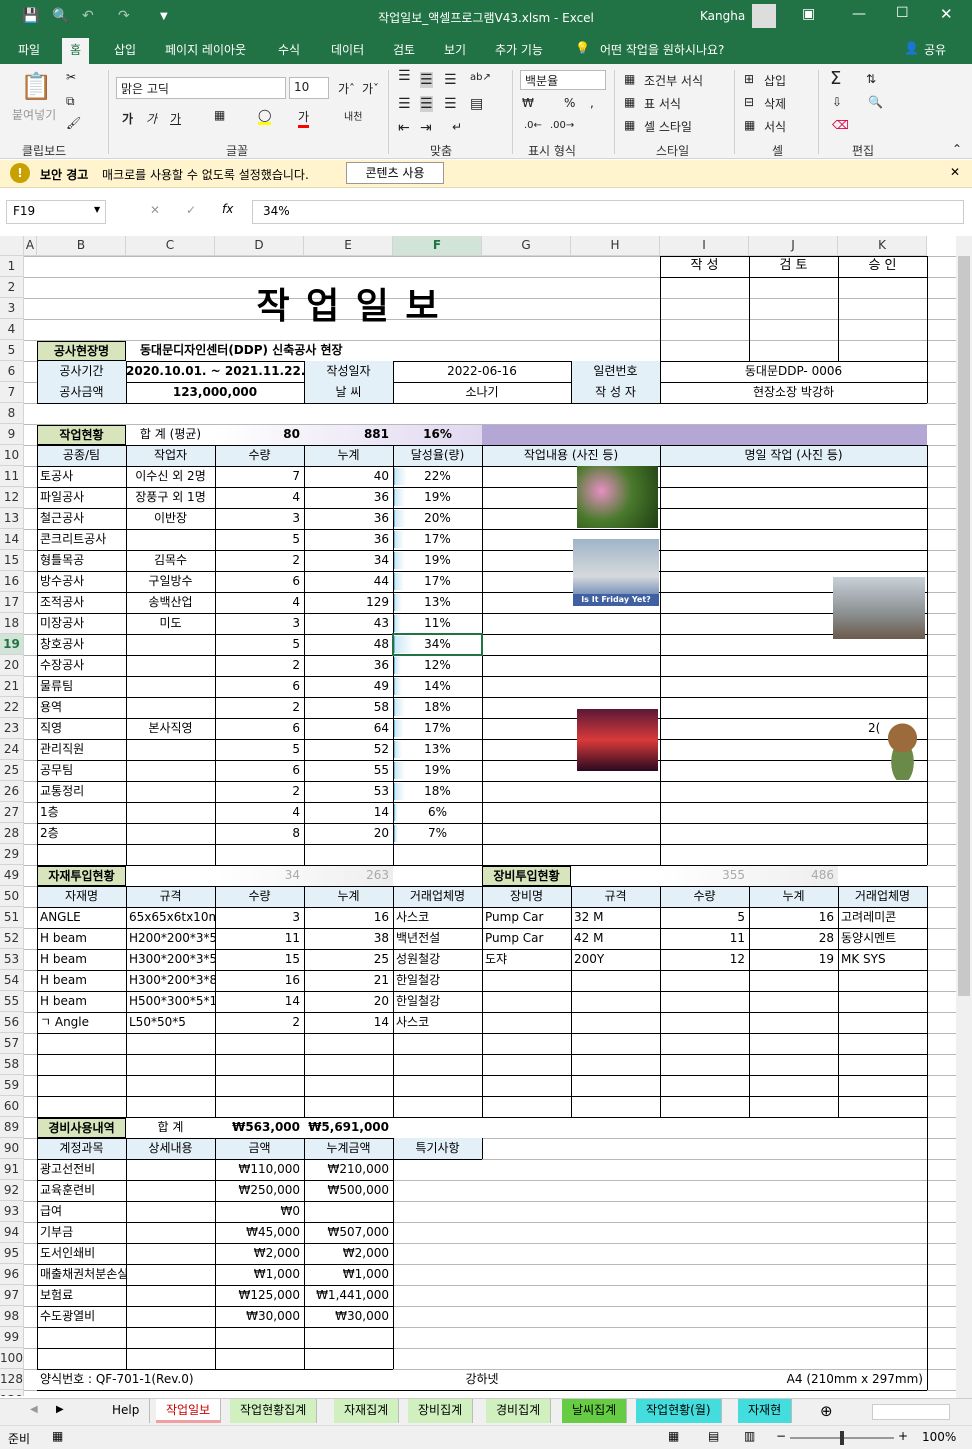  Describe the element at coordinates (935, 49) in the screenshot. I see `share-button: 공유` at that location.